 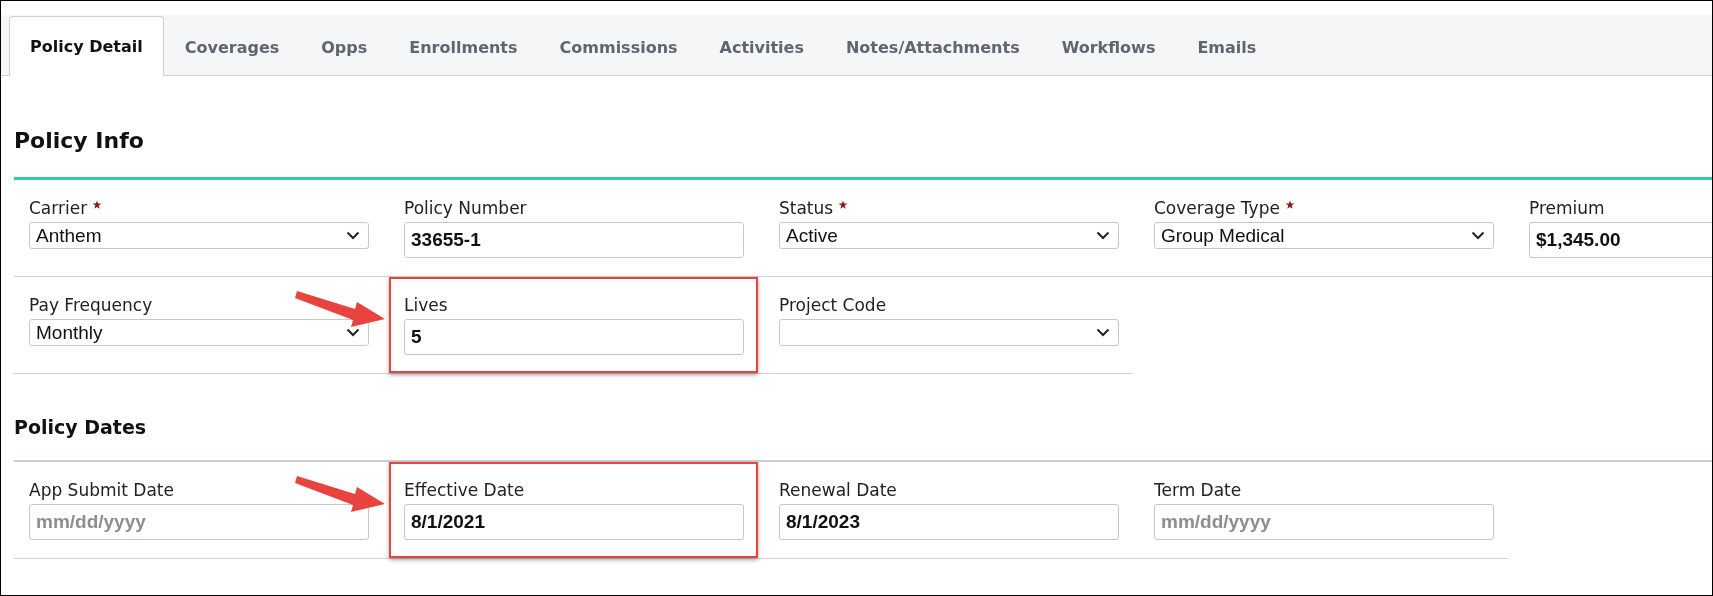 I want to click on field-label: Carrier, so click(x=58, y=208).